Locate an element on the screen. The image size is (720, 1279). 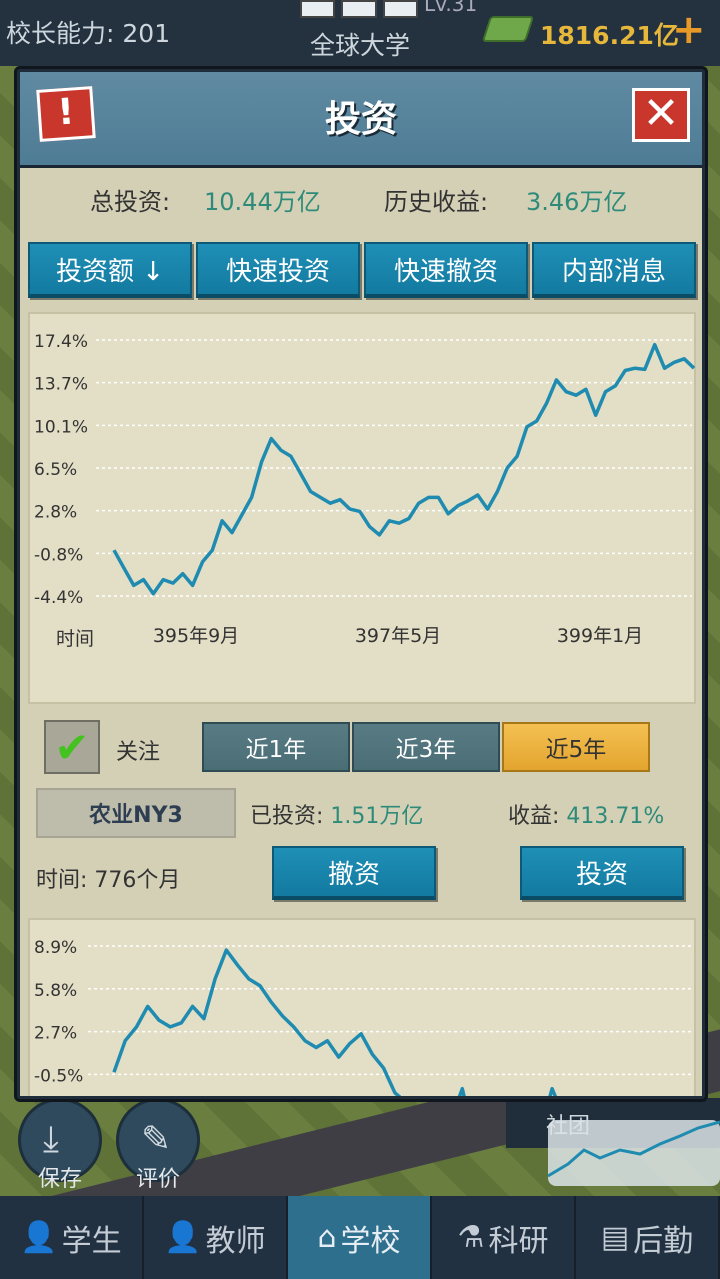
invested-info: 已投资: 1.51万亿 is located at coordinates (336, 814).